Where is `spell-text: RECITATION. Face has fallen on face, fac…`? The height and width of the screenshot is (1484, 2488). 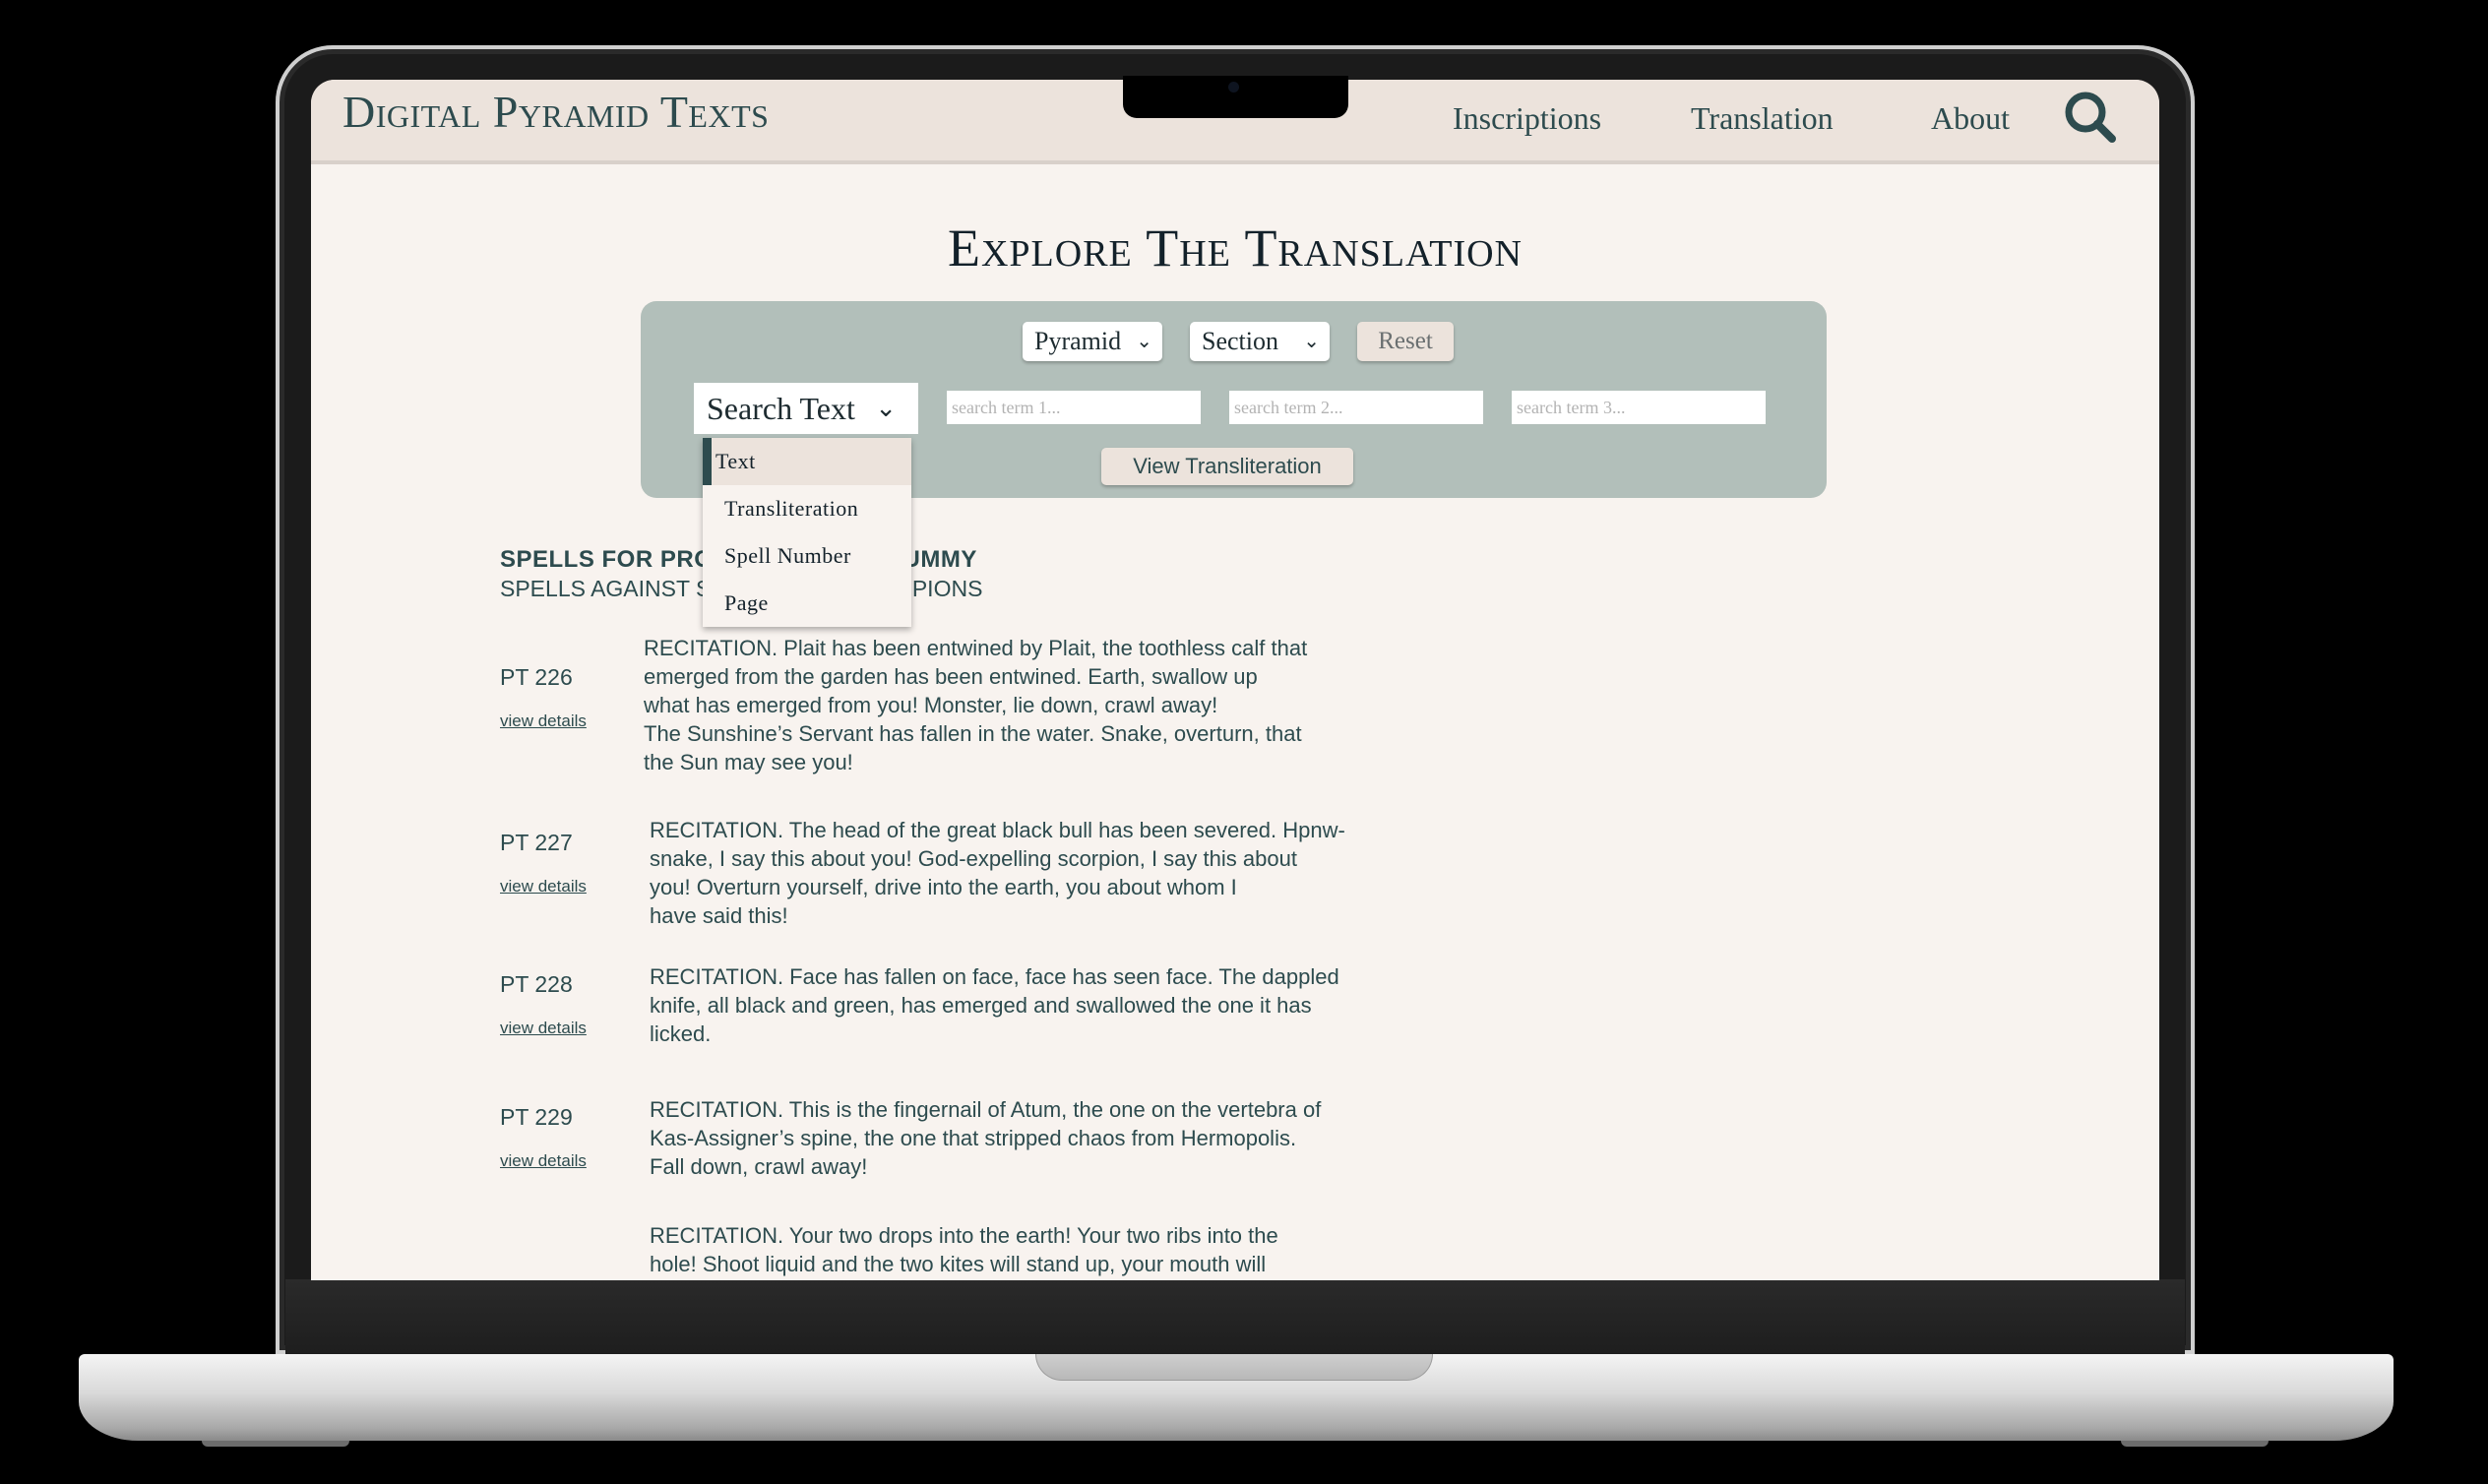 spell-text: RECITATION. Face has fallen on face, fac… is located at coordinates (995, 1005).